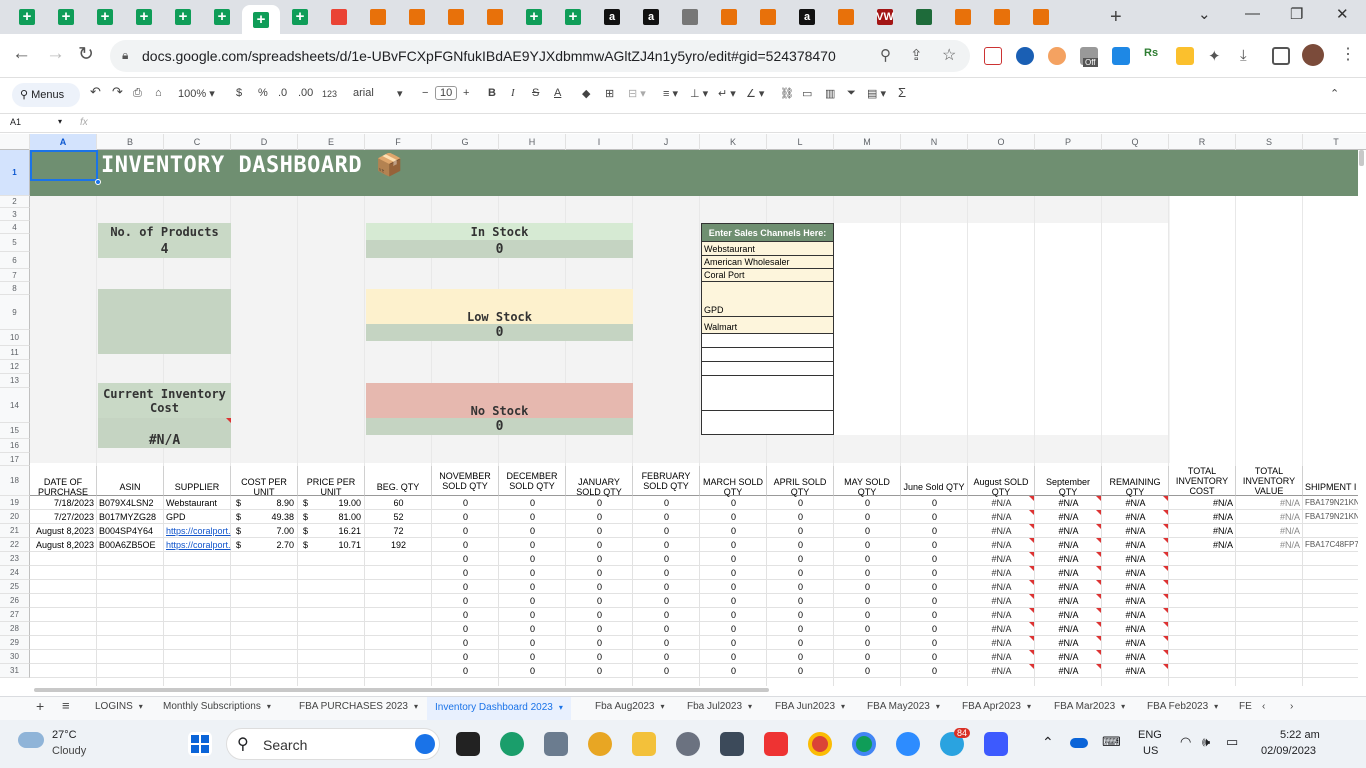  Describe the element at coordinates (885, 17) in the screenshot. I see `browser-tab: VW` at that location.